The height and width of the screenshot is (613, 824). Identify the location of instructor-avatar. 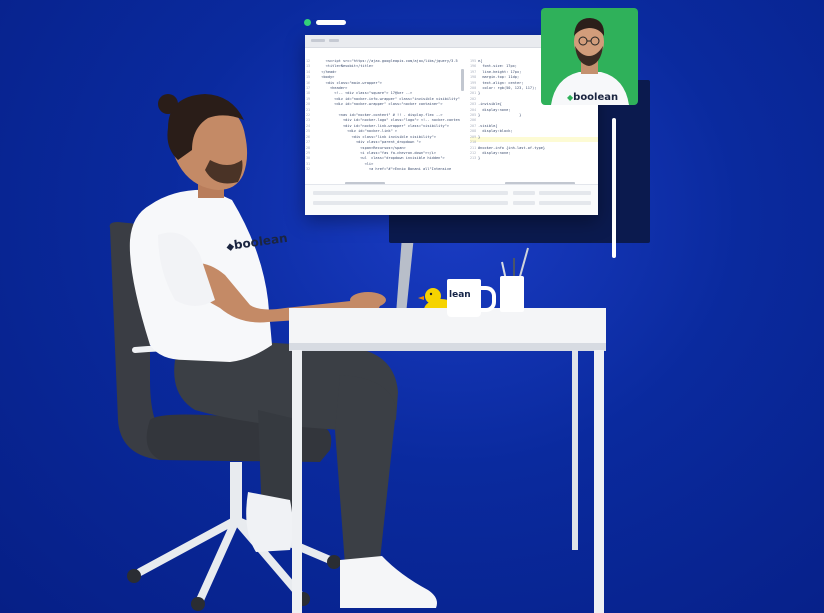
(590, 61).